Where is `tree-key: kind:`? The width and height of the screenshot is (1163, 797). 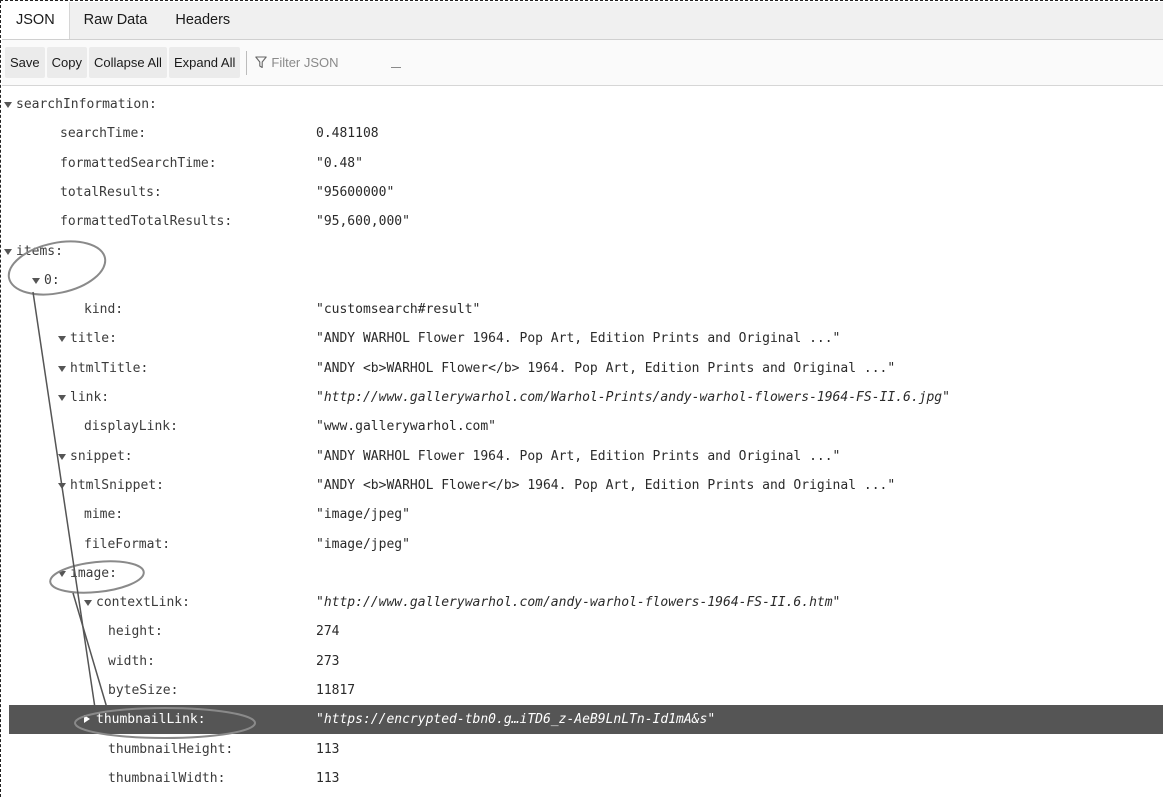
tree-key: kind: is located at coordinates (104, 310).